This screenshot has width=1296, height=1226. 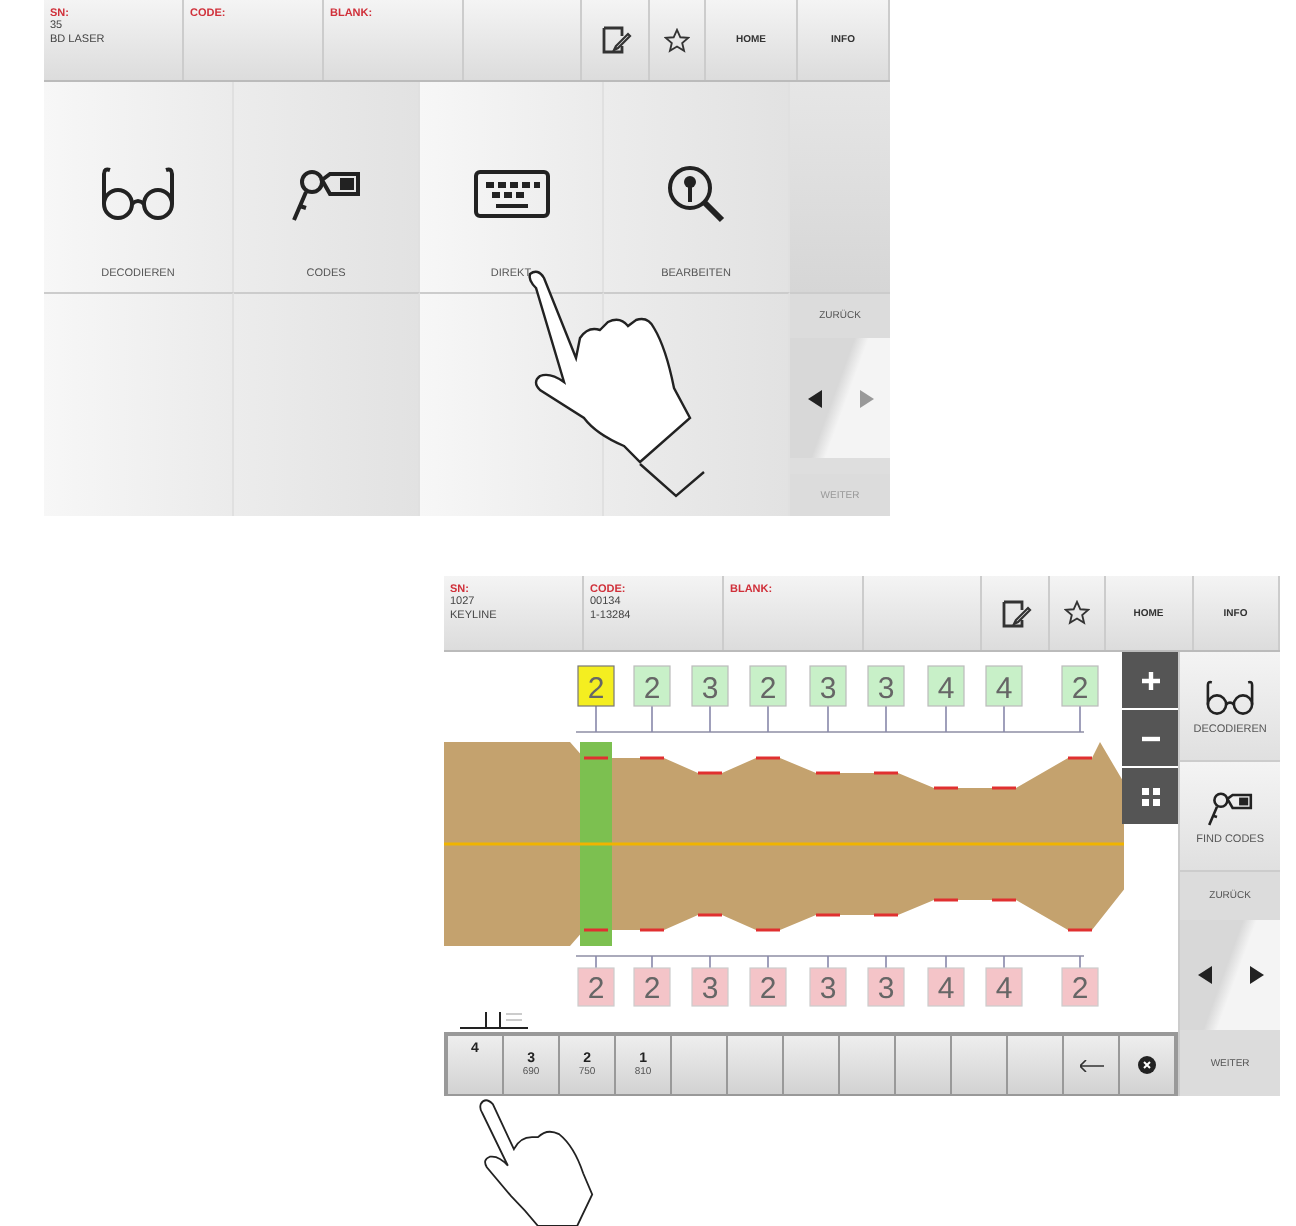 I want to click on right-arrow-icon, so click(x=1255, y=975).